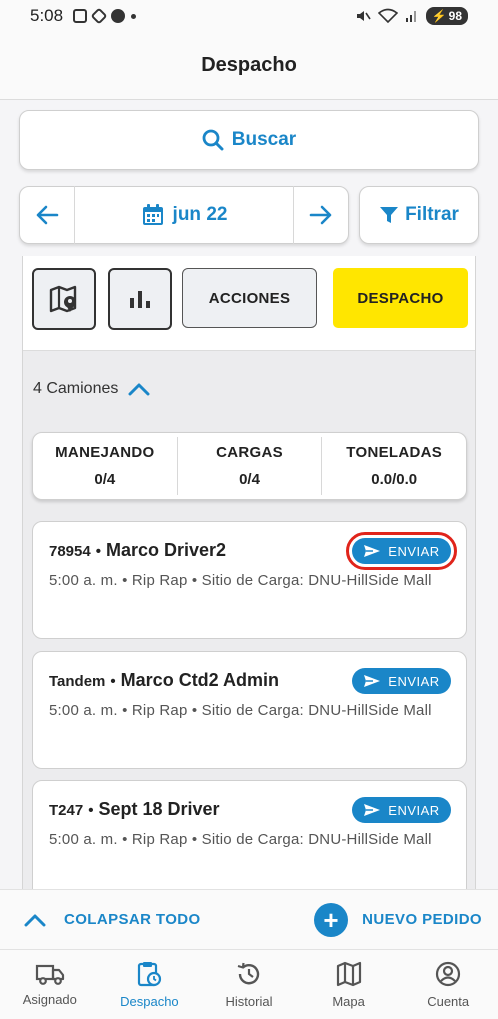 This screenshot has width=498, height=1019. Describe the element at coordinates (66, 810) in the screenshot. I see `truck-id: T247` at that location.